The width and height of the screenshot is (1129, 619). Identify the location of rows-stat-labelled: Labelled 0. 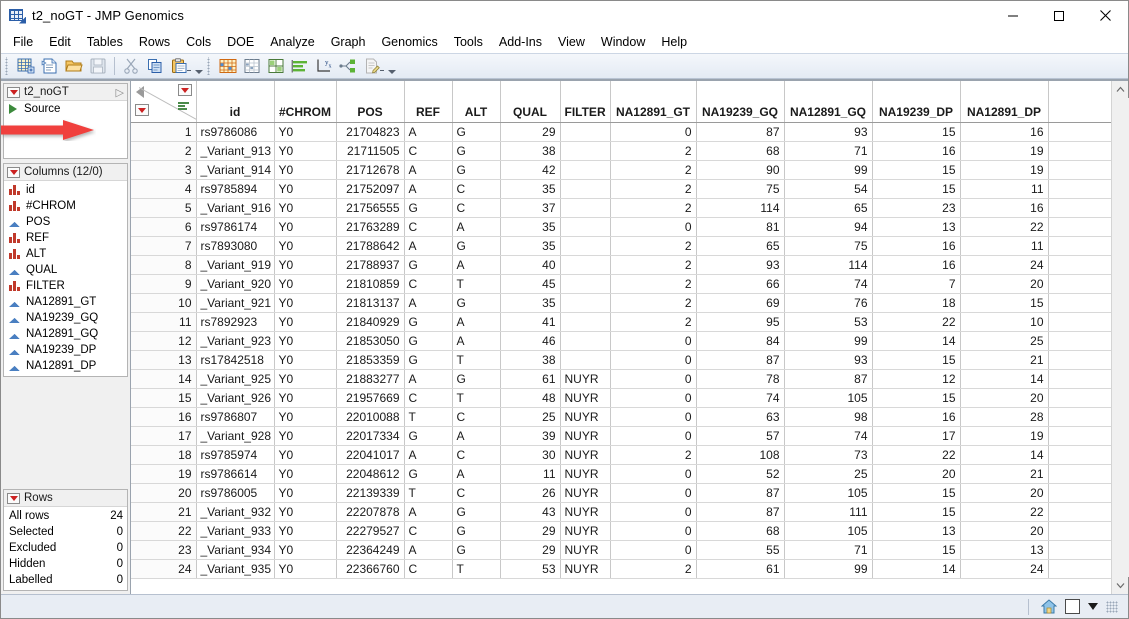
(65, 580).